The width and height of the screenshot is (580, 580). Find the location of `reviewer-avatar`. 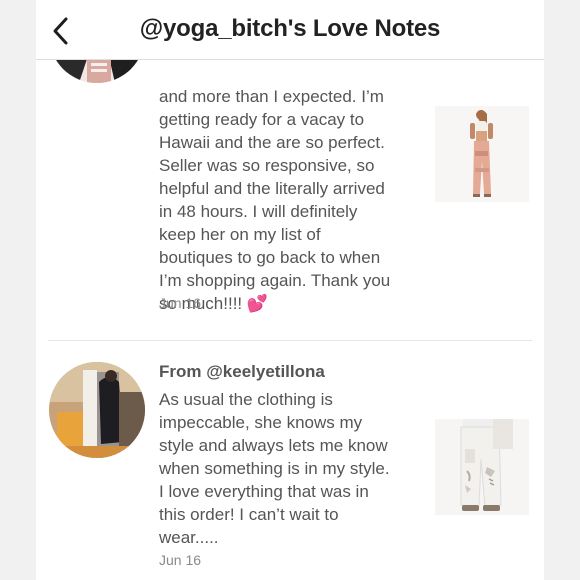

reviewer-avatar is located at coordinates (97, 410).